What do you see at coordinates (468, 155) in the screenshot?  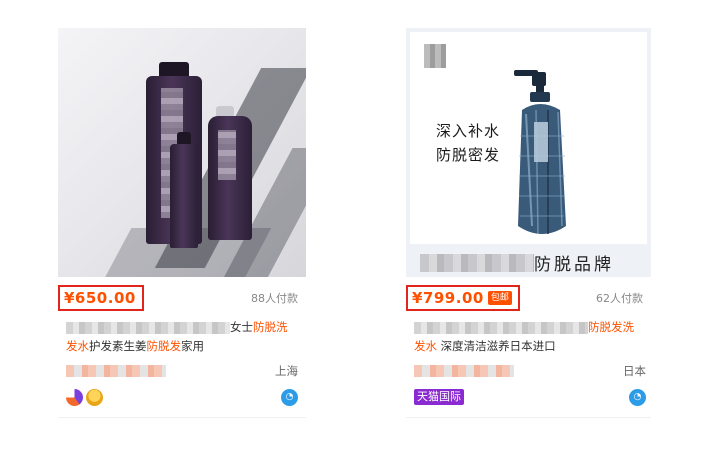 I see `ad-headline: 防脱密发` at bounding box center [468, 155].